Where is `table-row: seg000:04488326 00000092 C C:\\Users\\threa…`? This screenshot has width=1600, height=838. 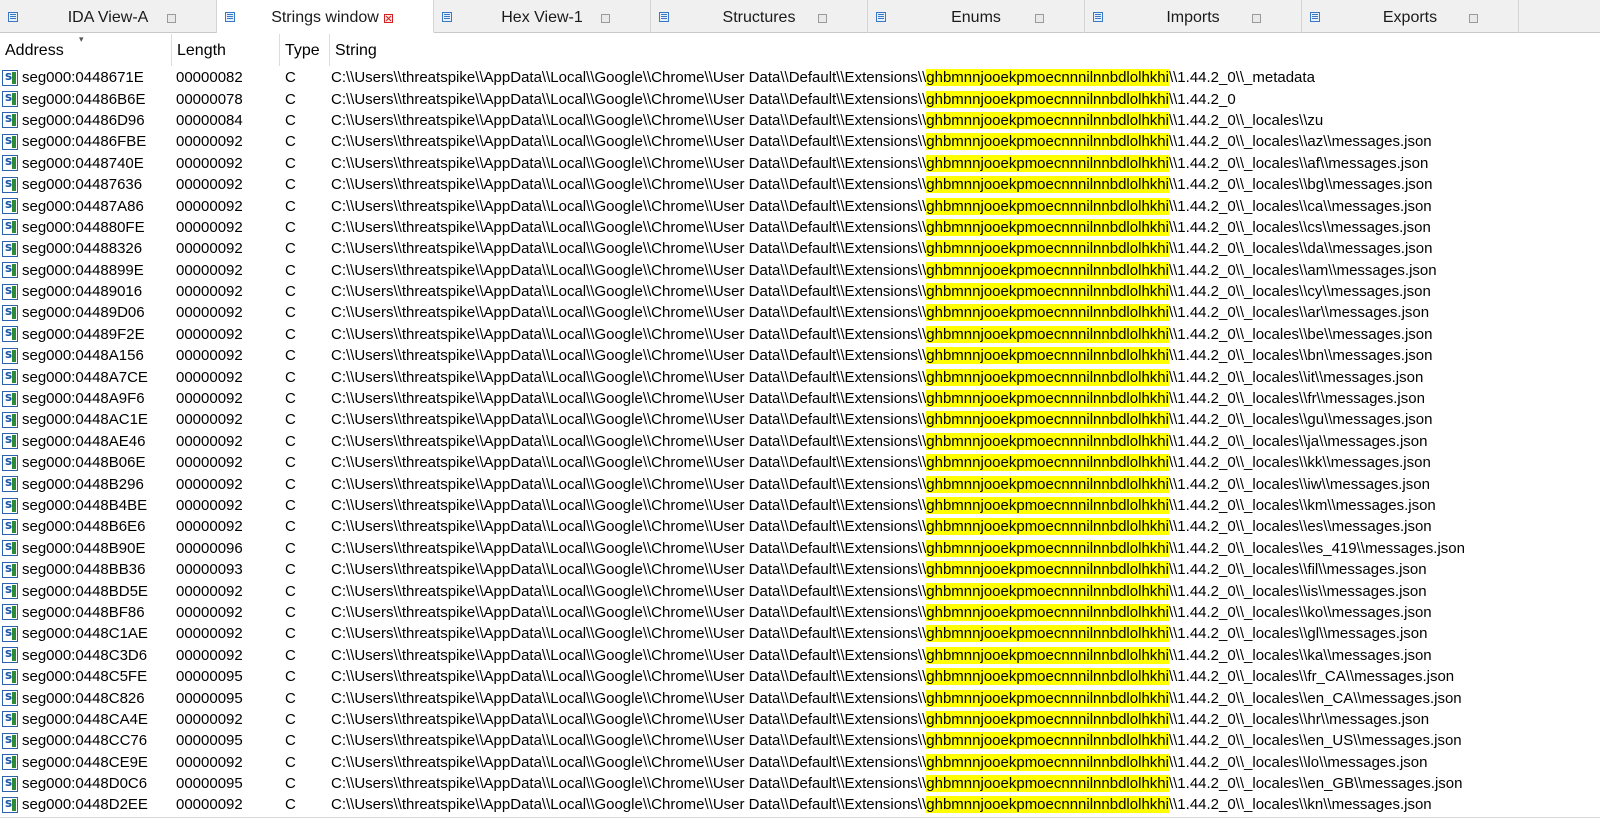 table-row: seg000:04488326 00000092 C C:\\Users\\threa… is located at coordinates (800, 248).